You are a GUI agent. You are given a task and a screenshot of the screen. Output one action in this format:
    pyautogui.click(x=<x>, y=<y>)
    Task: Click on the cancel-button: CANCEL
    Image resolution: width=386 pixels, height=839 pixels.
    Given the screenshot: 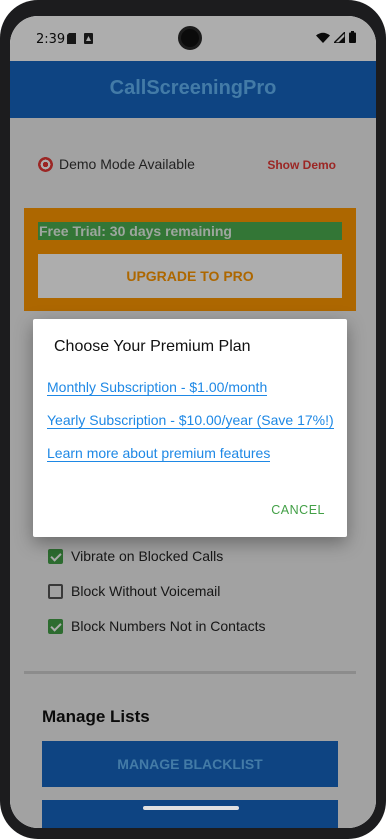 What is the action you would take?
    pyautogui.click(x=298, y=510)
    